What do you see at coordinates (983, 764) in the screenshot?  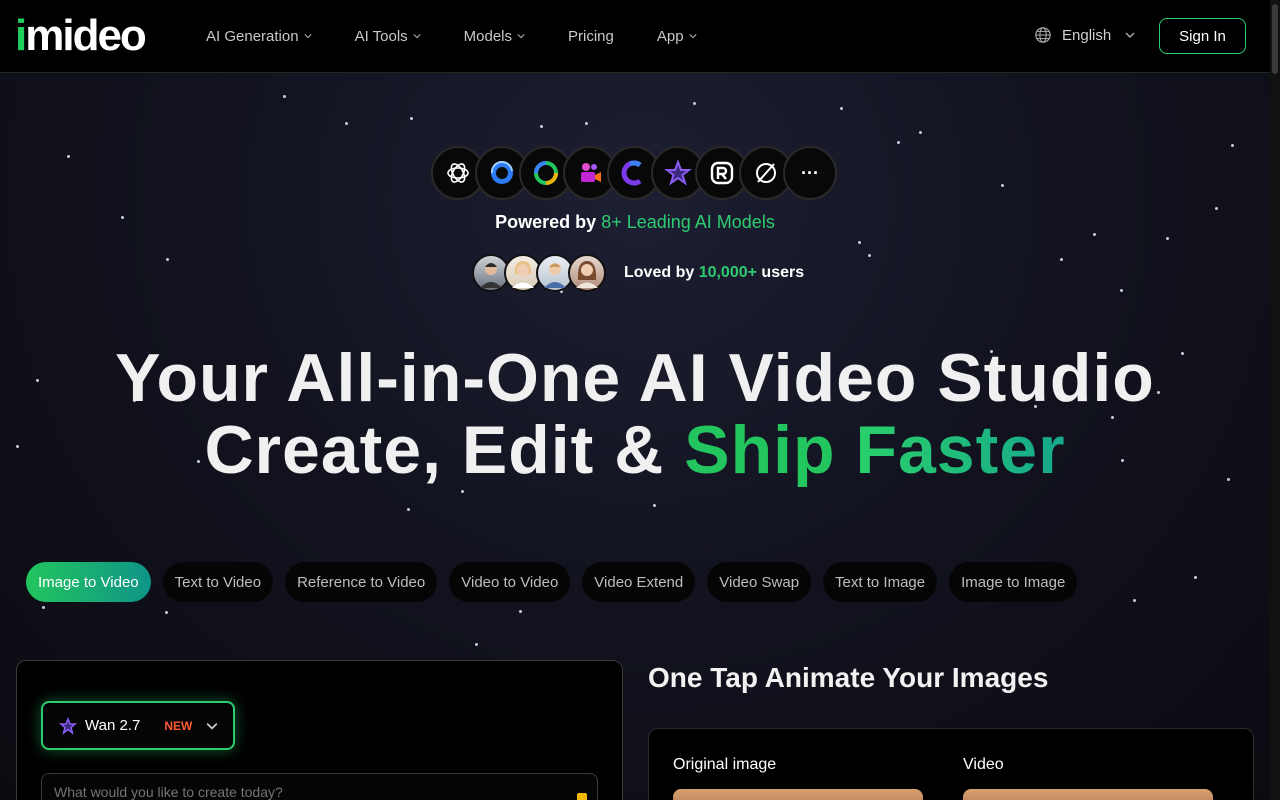 I see `video-label: Video` at bounding box center [983, 764].